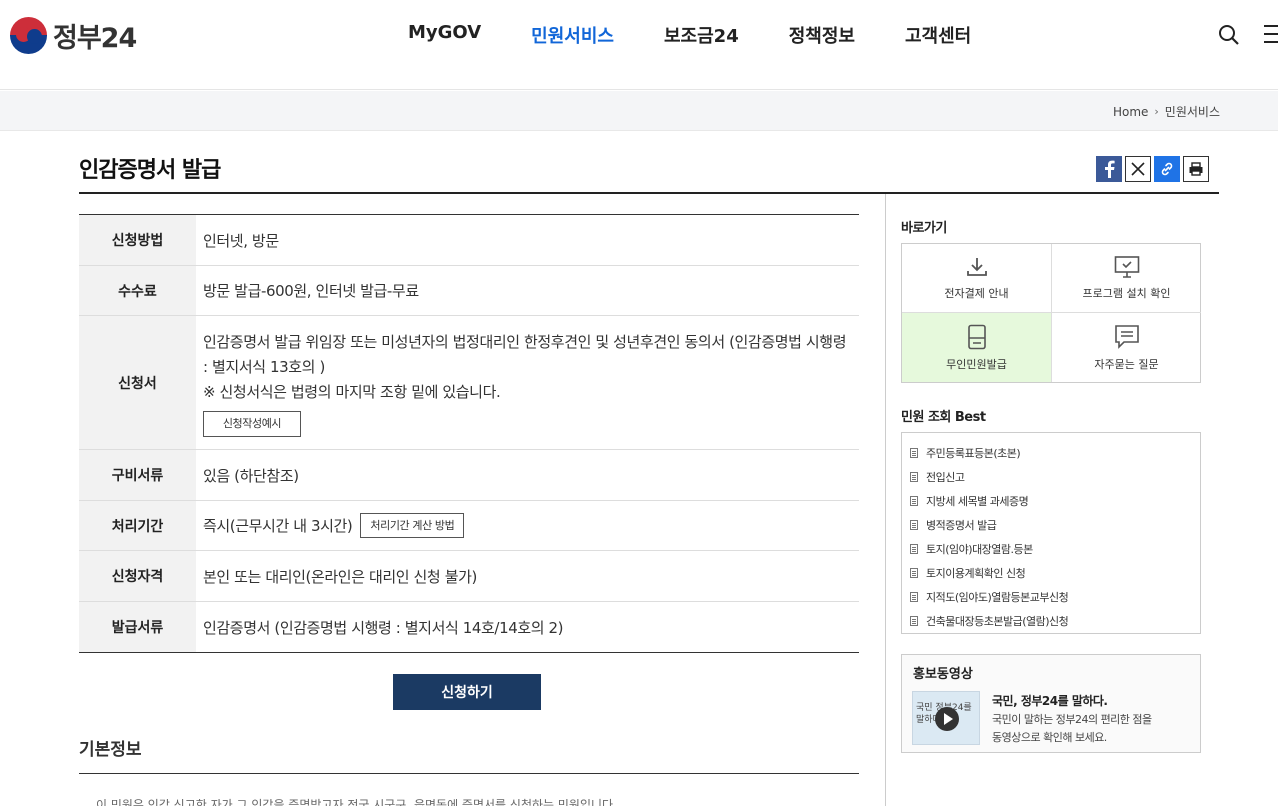  Describe the element at coordinates (1126, 267) in the screenshot. I see `monitor-check-icon` at that location.